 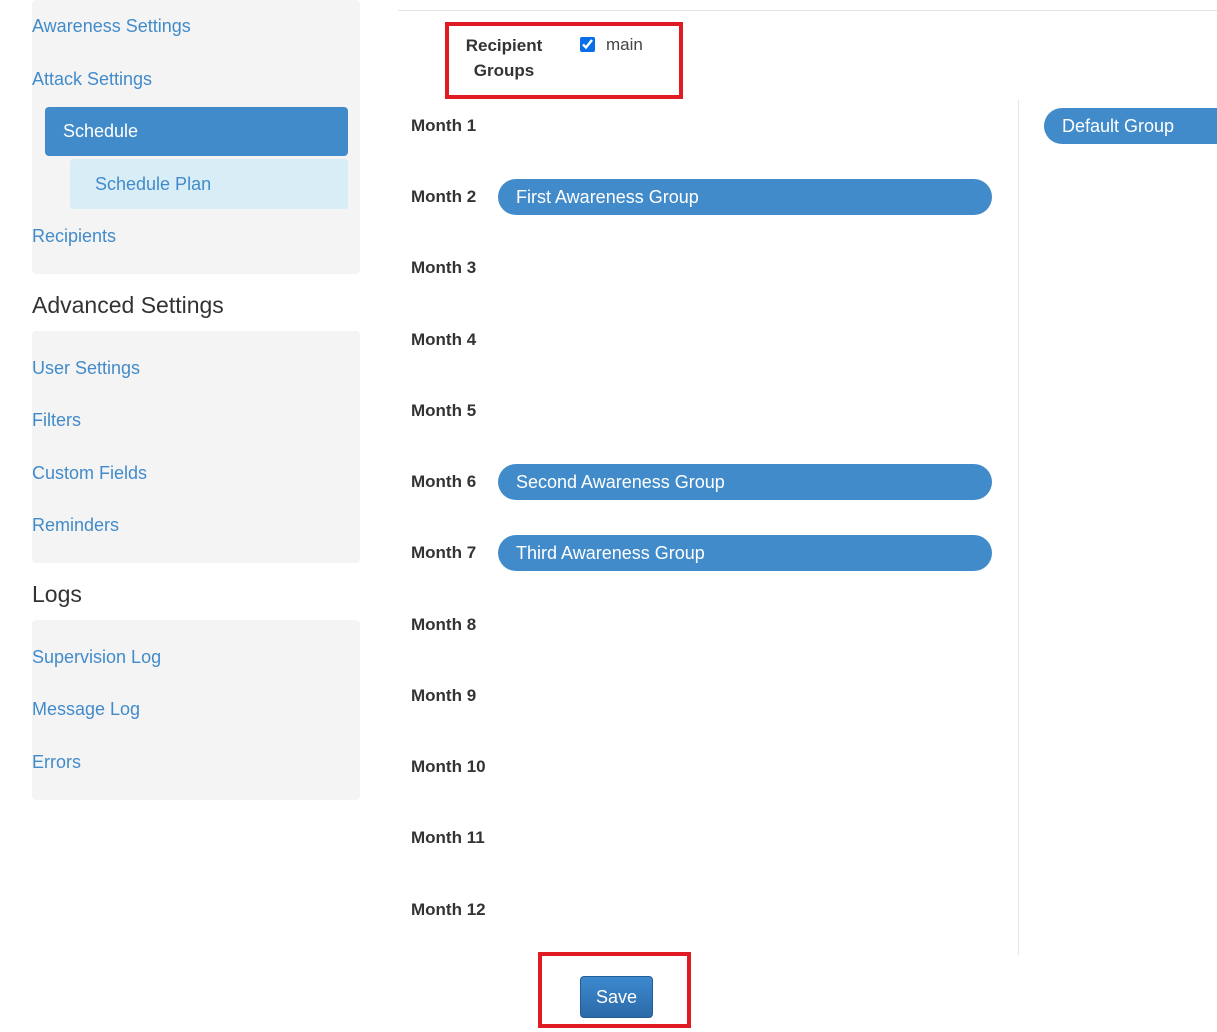 I want to click on sidebar-item-errors: Errors, so click(x=56, y=762).